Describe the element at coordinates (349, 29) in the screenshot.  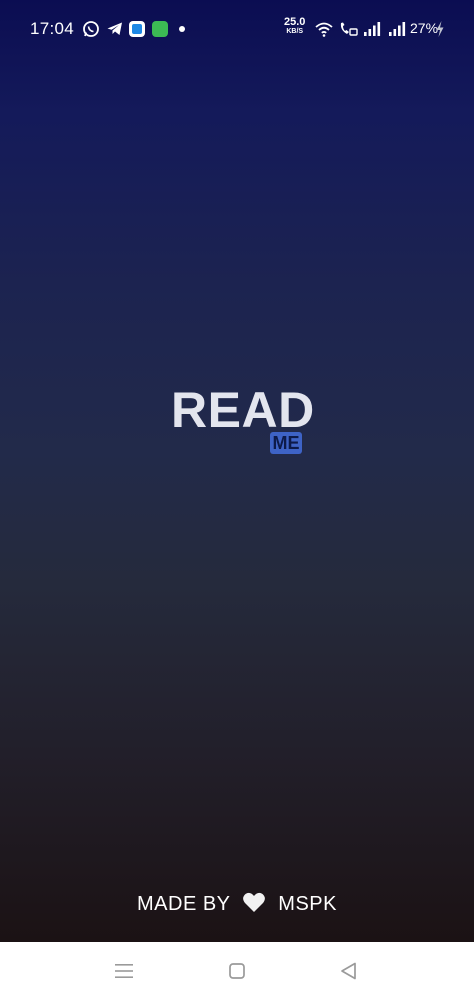
I see `volte-icon` at that location.